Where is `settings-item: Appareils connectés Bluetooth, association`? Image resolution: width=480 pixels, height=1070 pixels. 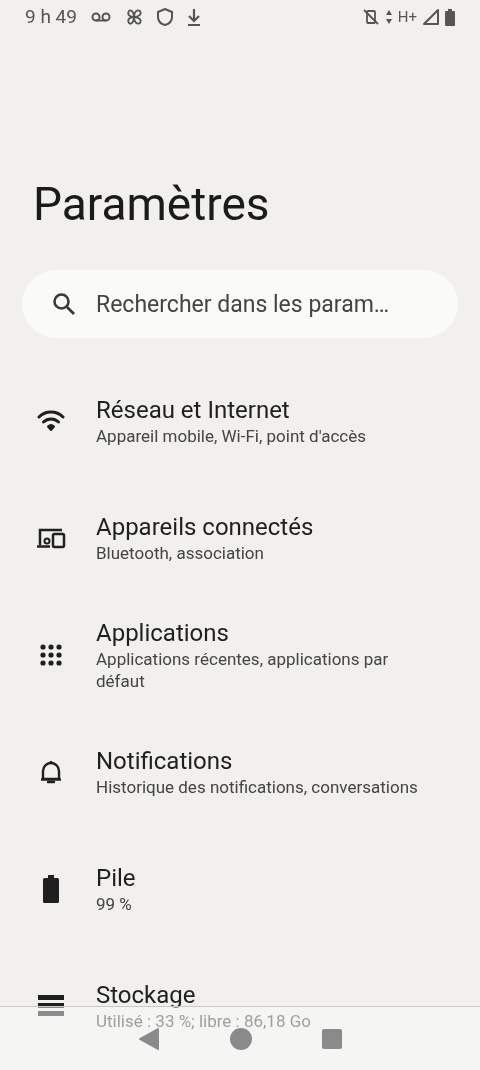
settings-item: Appareils connectés Bluetooth, association is located at coordinates (240, 537).